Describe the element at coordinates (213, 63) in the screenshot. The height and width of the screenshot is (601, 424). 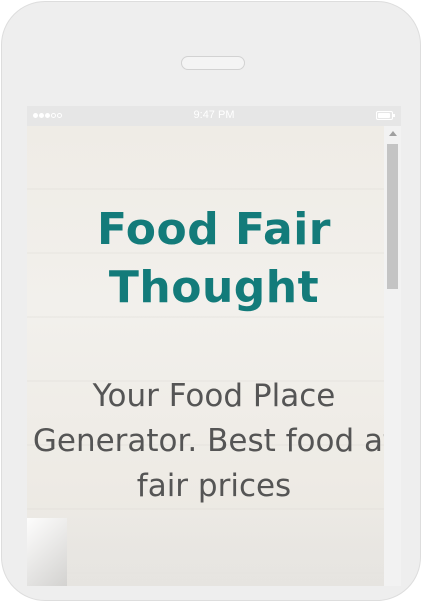
I see `phone-speaker` at that location.